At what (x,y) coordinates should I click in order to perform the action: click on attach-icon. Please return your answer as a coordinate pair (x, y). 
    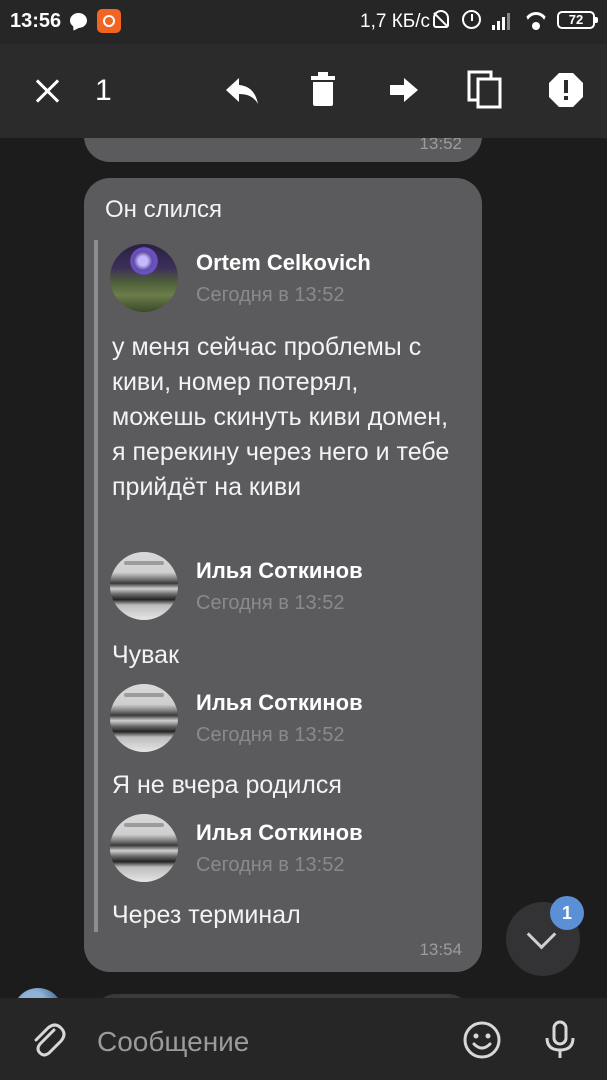
    Looking at the image, I should click on (48, 1040).